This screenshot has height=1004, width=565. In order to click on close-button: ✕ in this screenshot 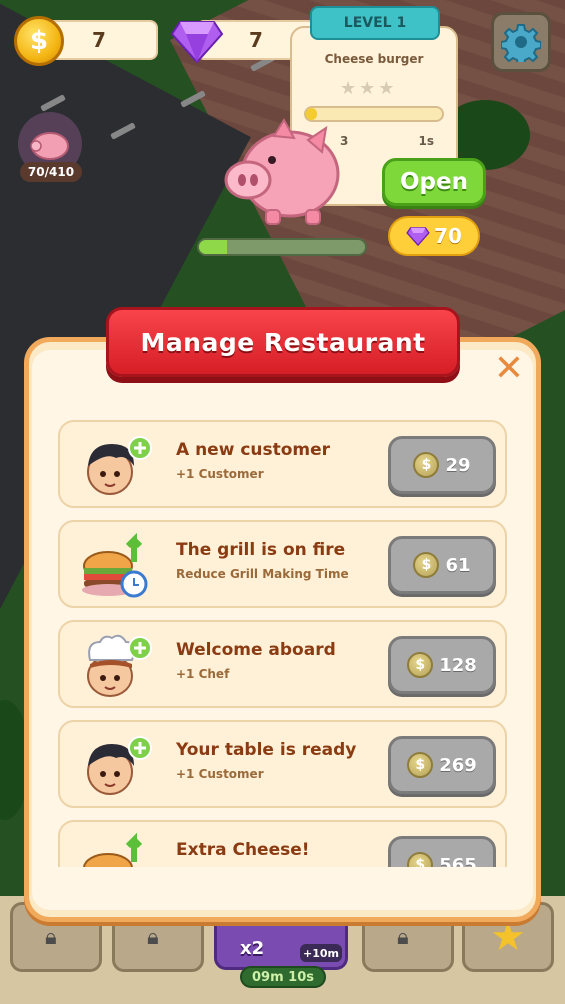, I will do `click(509, 368)`.